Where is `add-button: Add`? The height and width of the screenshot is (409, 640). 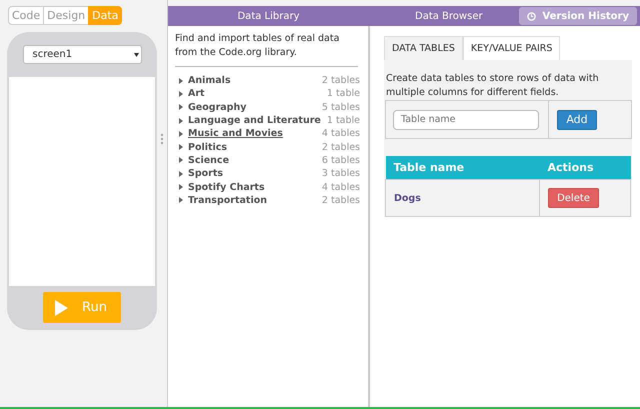
add-button: Add is located at coordinates (577, 120).